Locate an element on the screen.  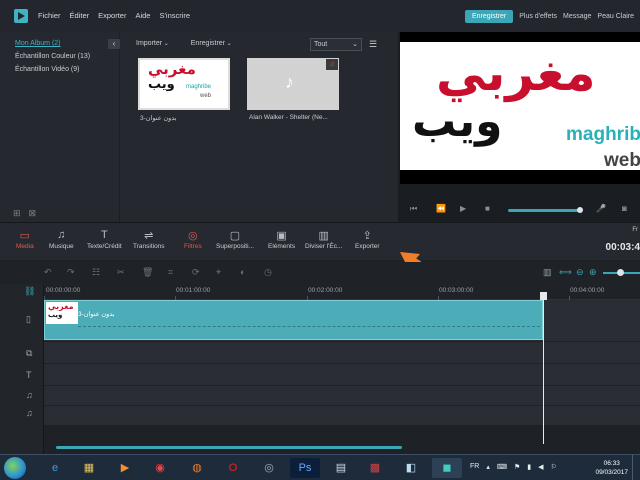
tool-elements: ▣ Eléments is located at coordinates (281, 239).